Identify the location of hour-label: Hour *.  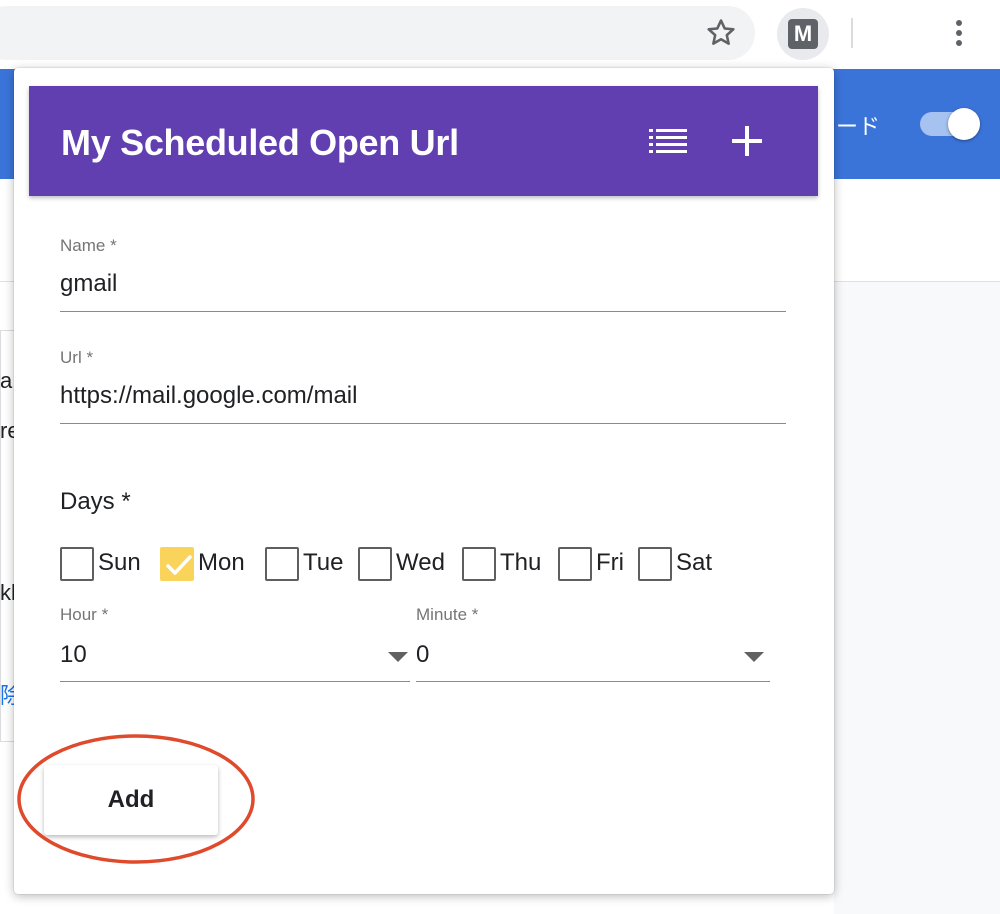
(84, 614).